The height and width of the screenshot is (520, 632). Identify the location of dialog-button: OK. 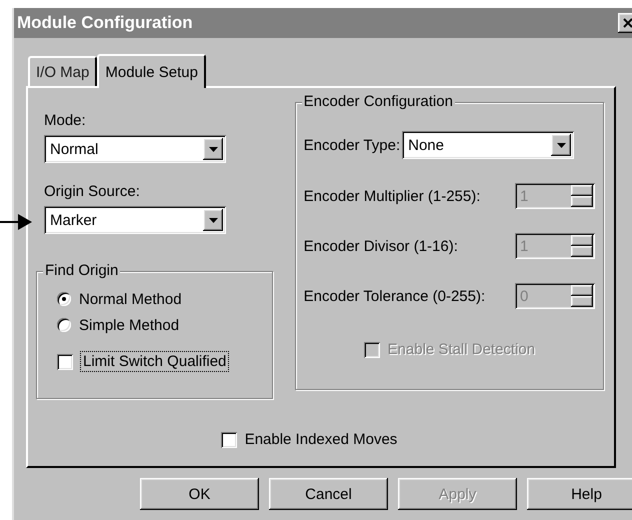
(199, 494).